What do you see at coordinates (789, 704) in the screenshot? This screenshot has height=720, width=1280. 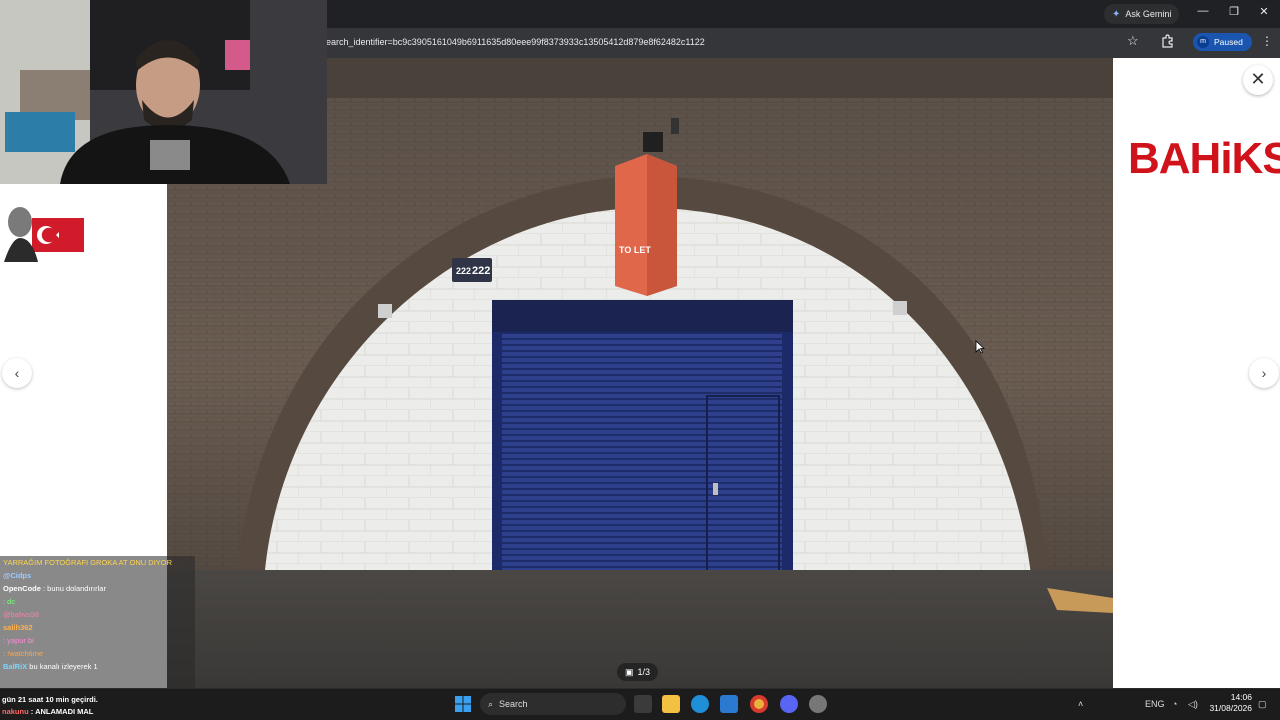 I see `discord-icon` at bounding box center [789, 704].